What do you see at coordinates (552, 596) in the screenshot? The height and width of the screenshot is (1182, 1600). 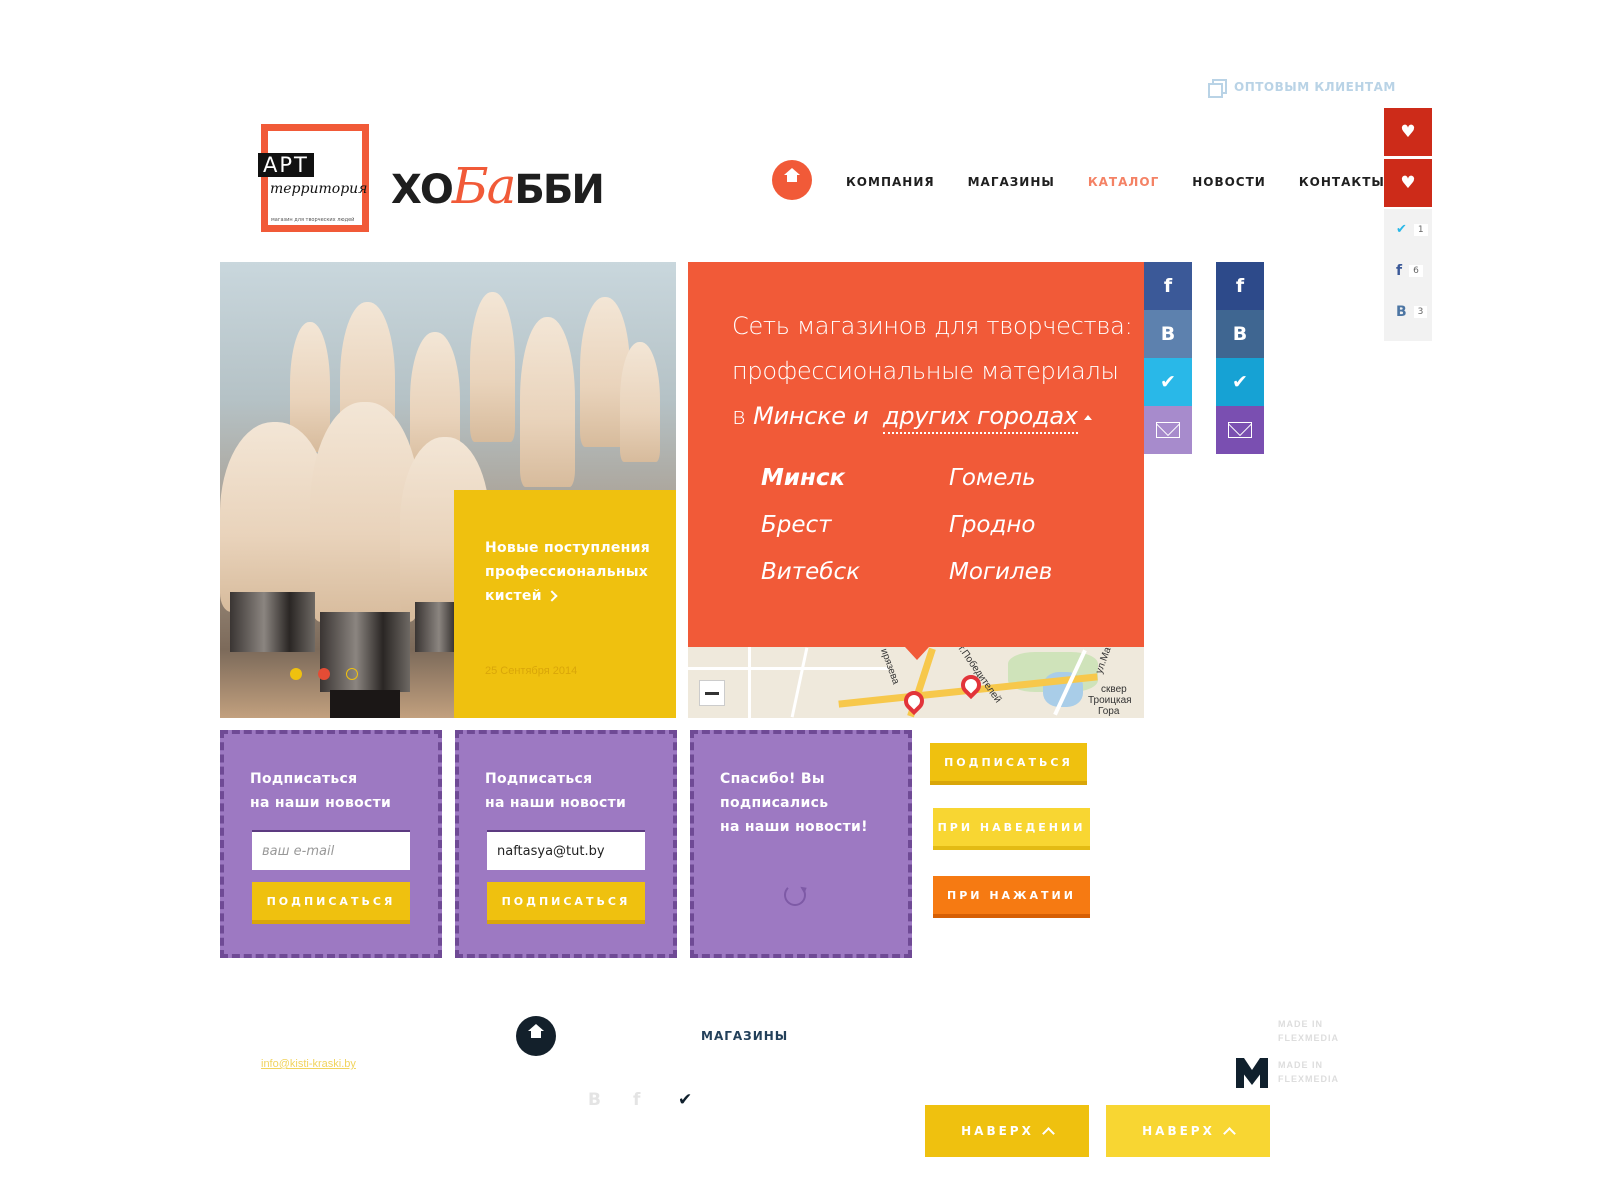 I see `chevron-right-icon` at bounding box center [552, 596].